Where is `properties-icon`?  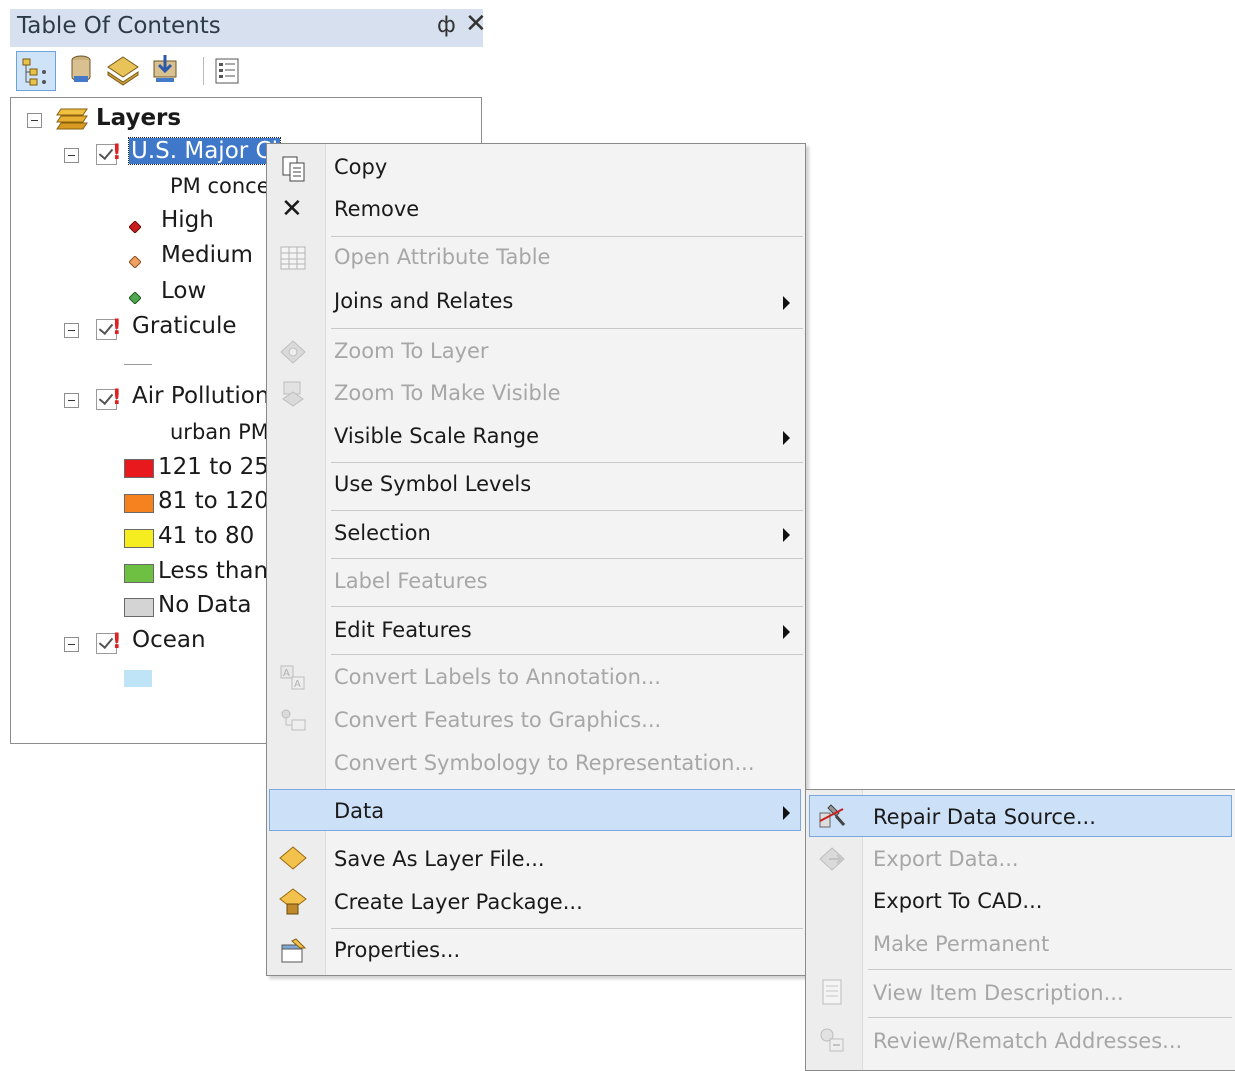 properties-icon is located at coordinates (294, 950).